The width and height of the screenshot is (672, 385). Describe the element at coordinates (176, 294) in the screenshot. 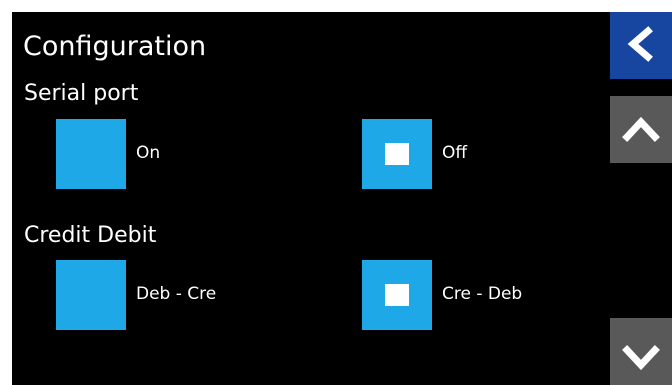

I see `deb-cre-label: Deb - Cre` at that location.